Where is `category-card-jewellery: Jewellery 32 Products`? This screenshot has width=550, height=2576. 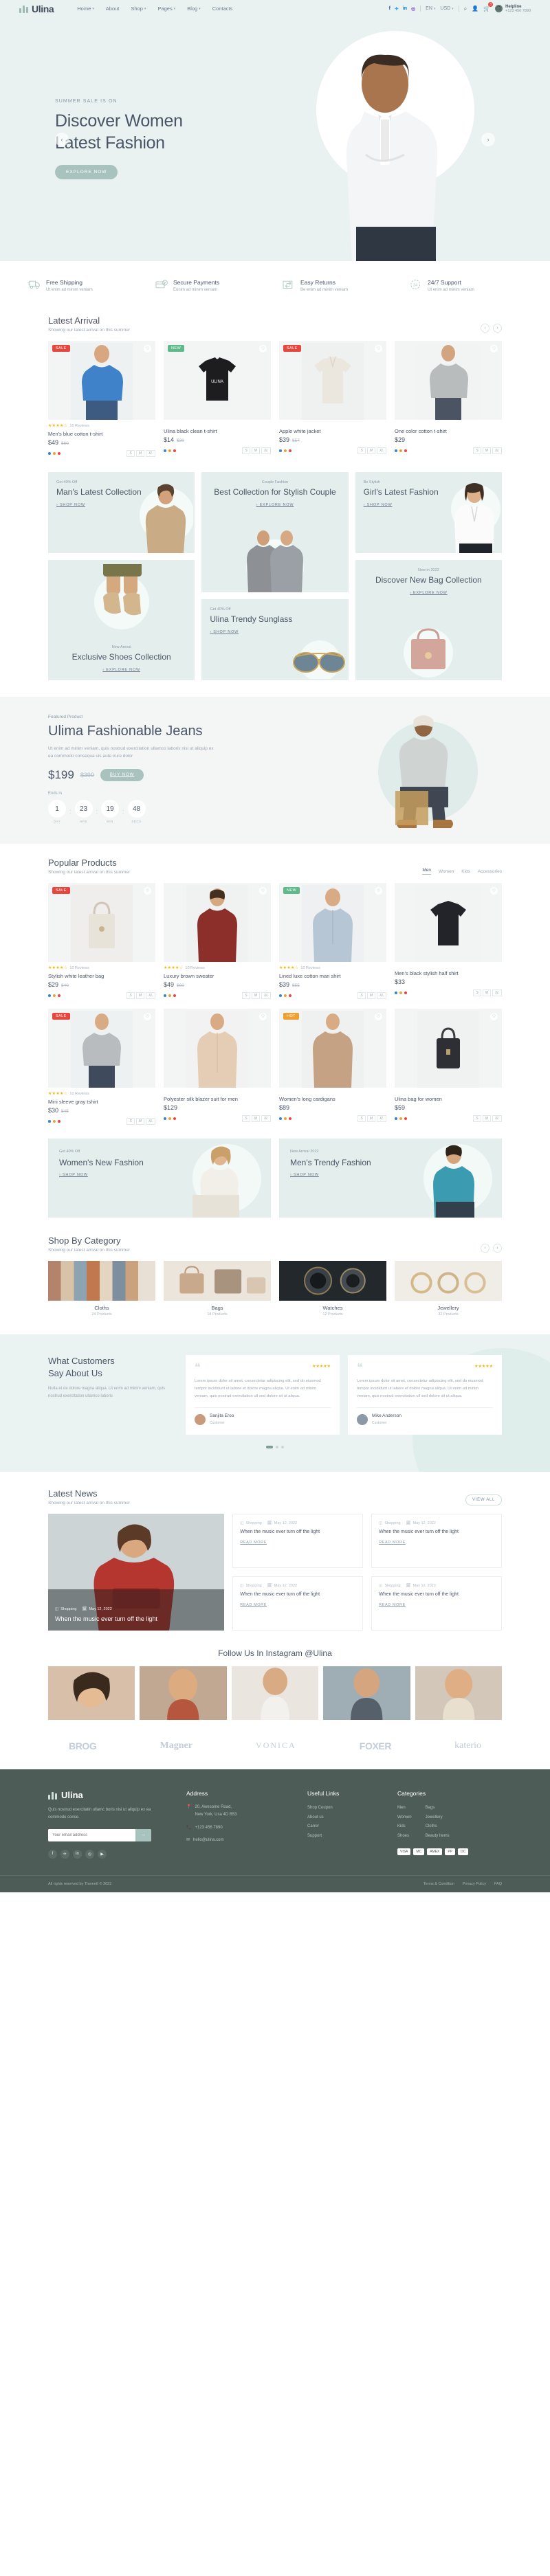
category-card-jewellery: Jewellery 32 Products is located at coordinates (448, 1289).